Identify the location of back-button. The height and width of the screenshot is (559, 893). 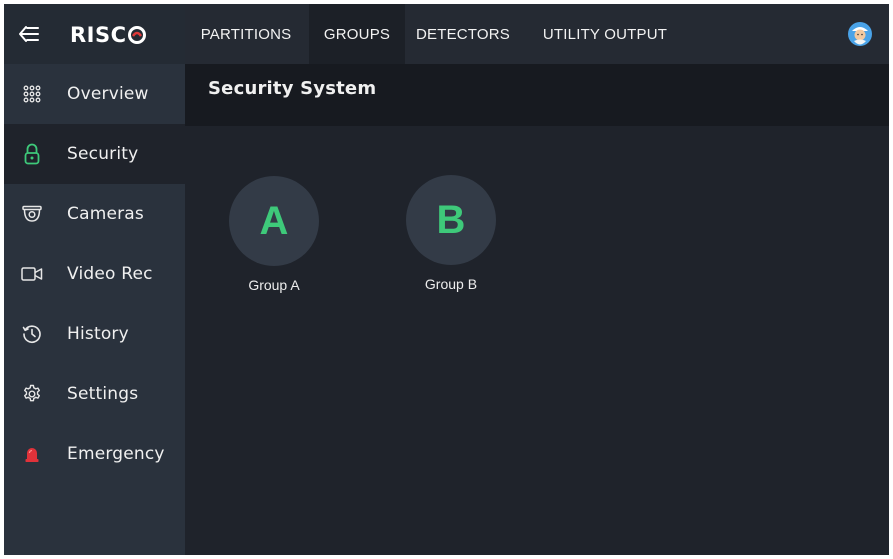
(29, 34).